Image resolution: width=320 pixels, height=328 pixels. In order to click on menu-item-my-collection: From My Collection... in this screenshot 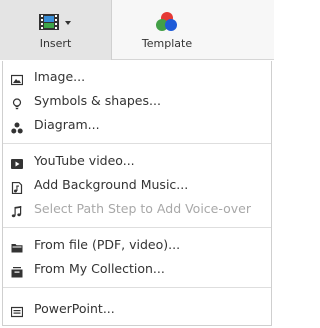, I will do `click(137, 269)`.